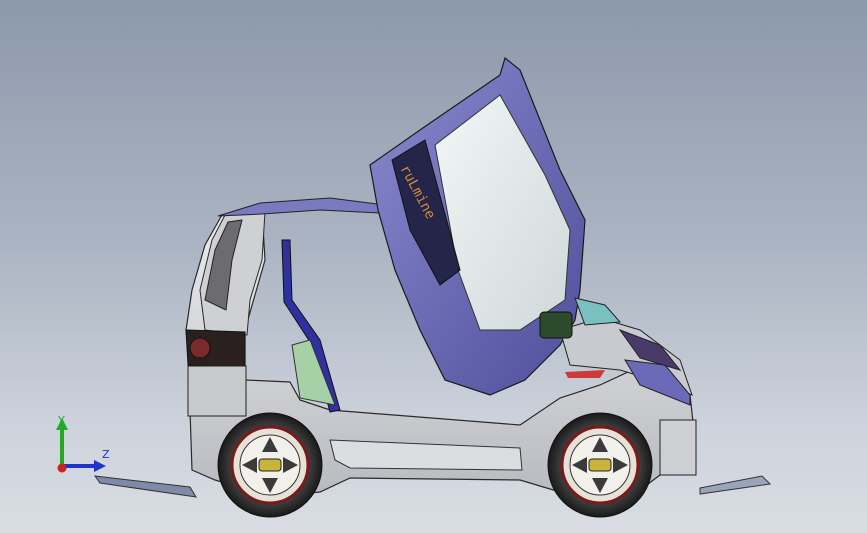  Describe the element at coordinates (301, 207) in the screenshot. I see `roof-rail` at that location.